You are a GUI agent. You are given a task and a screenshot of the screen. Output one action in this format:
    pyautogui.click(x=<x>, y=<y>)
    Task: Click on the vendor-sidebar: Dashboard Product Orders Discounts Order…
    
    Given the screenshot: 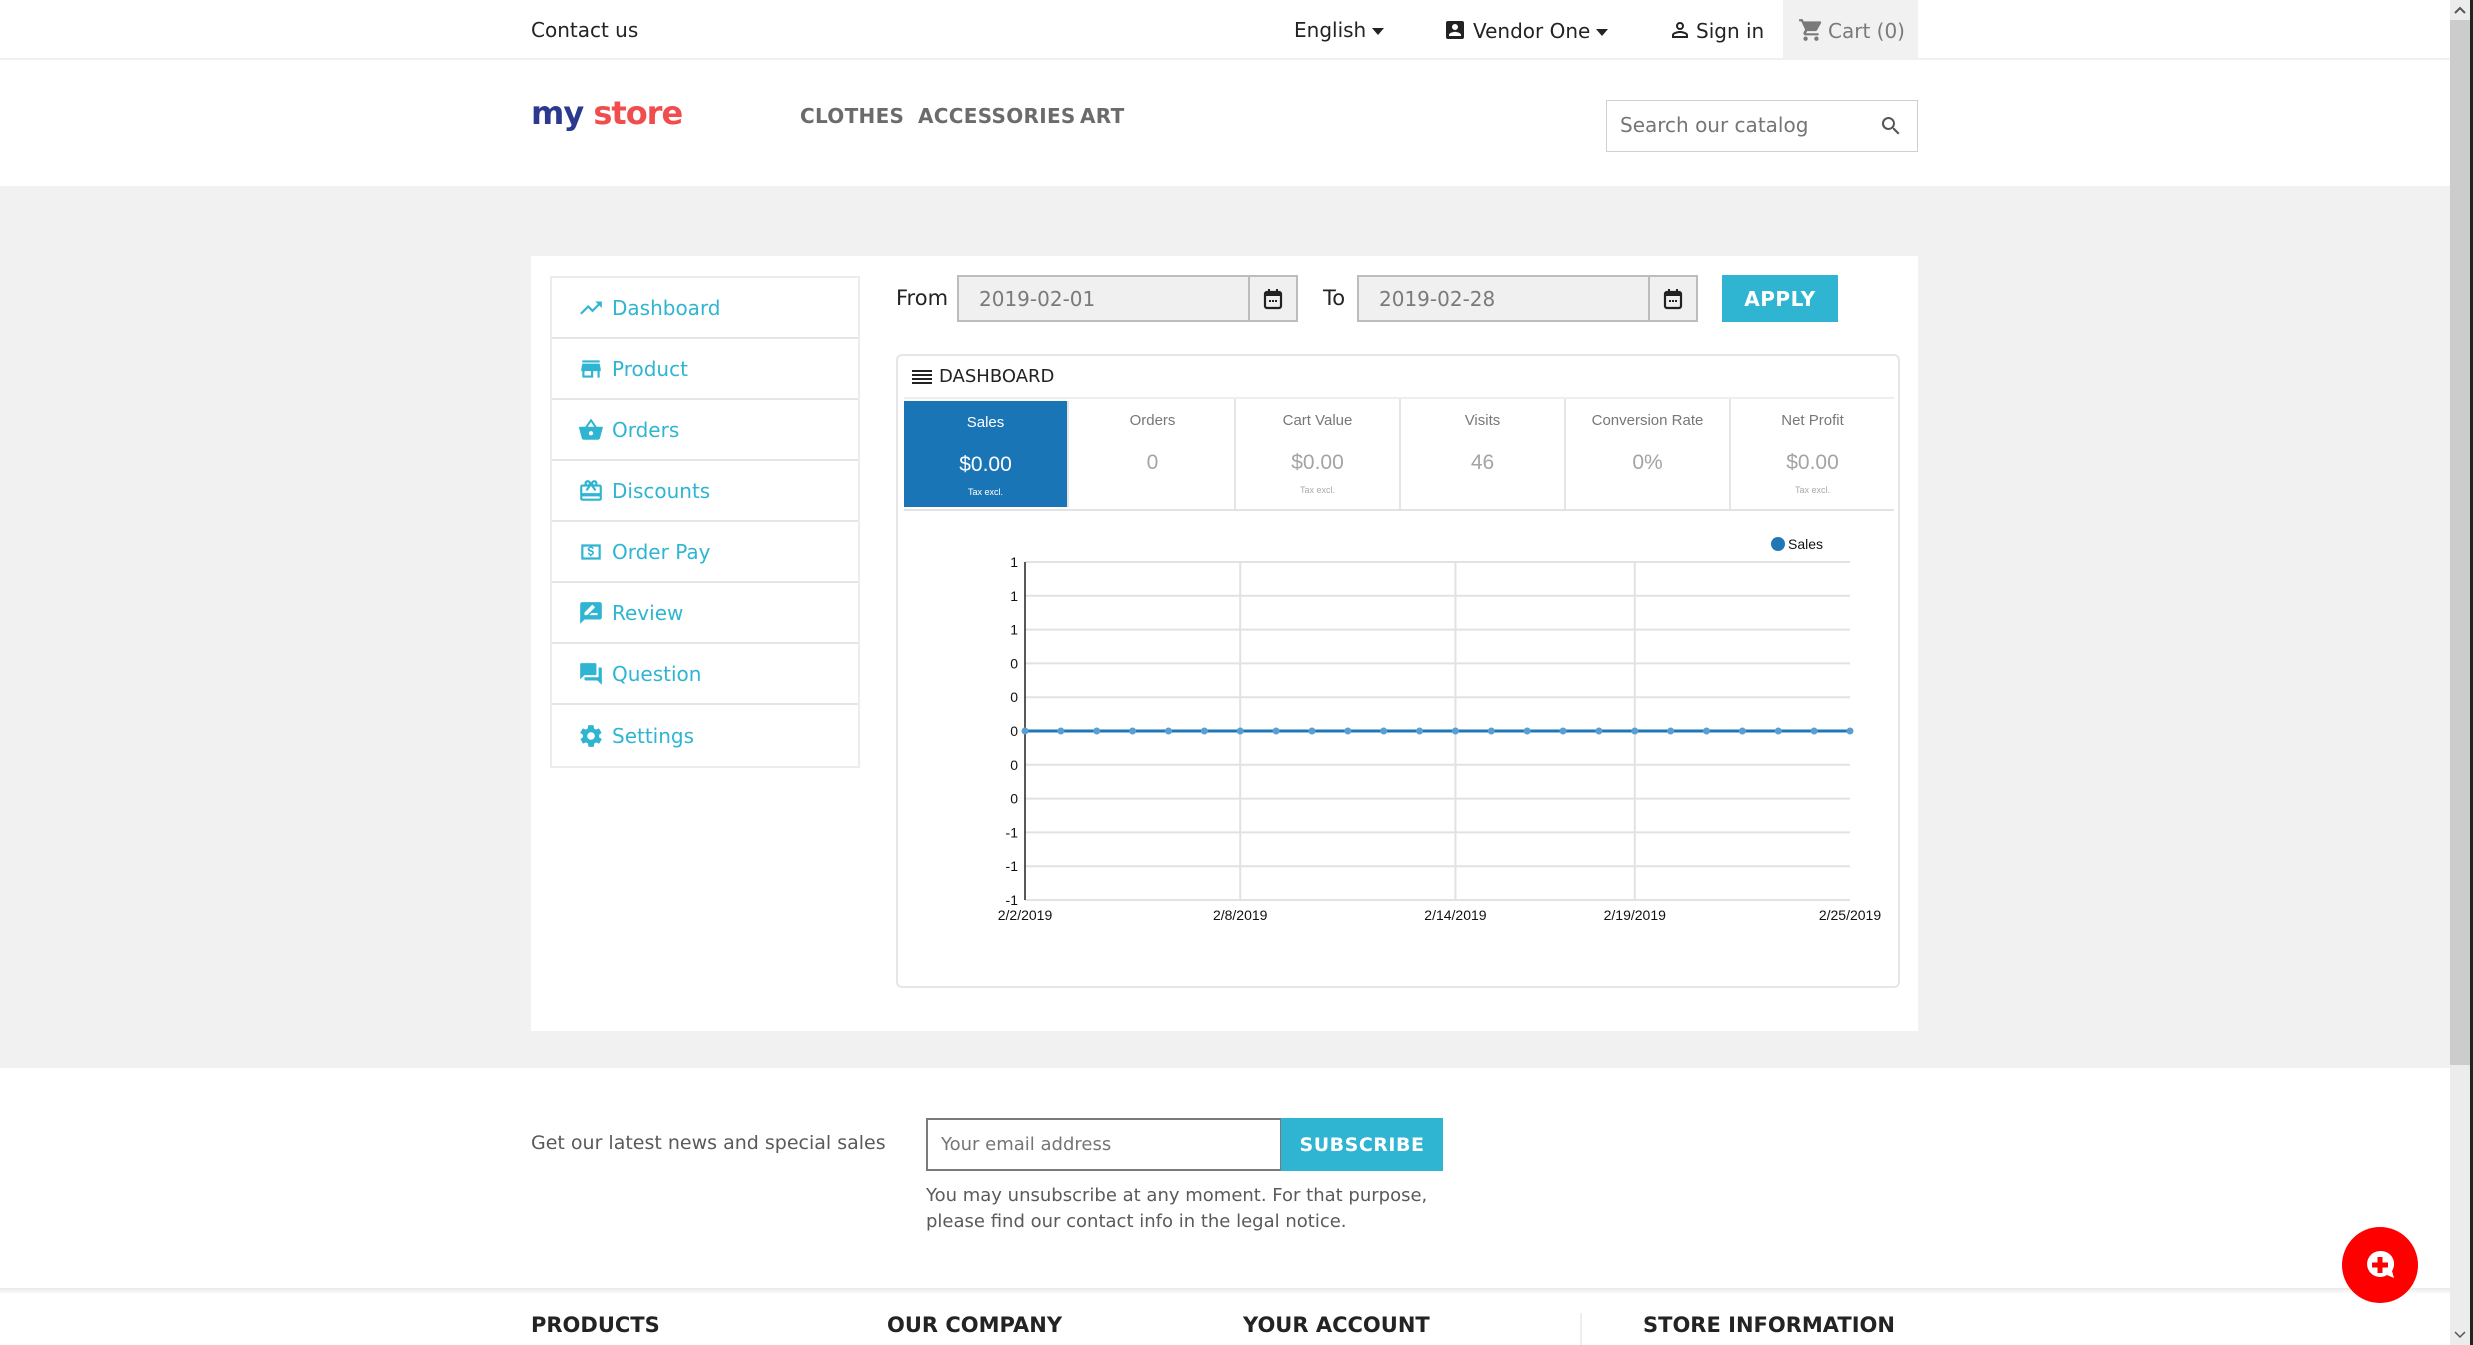 What is the action you would take?
    pyautogui.click(x=705, y=522)
    